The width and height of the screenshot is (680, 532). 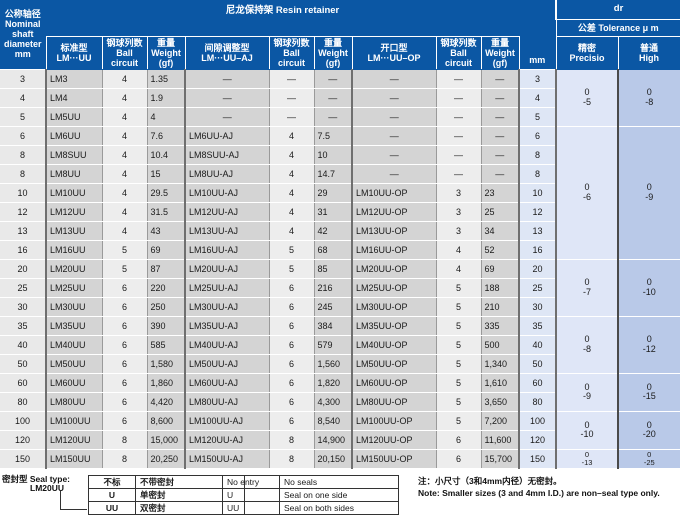 I want to click on cell-mm: 50, so click(x=538, y=363).